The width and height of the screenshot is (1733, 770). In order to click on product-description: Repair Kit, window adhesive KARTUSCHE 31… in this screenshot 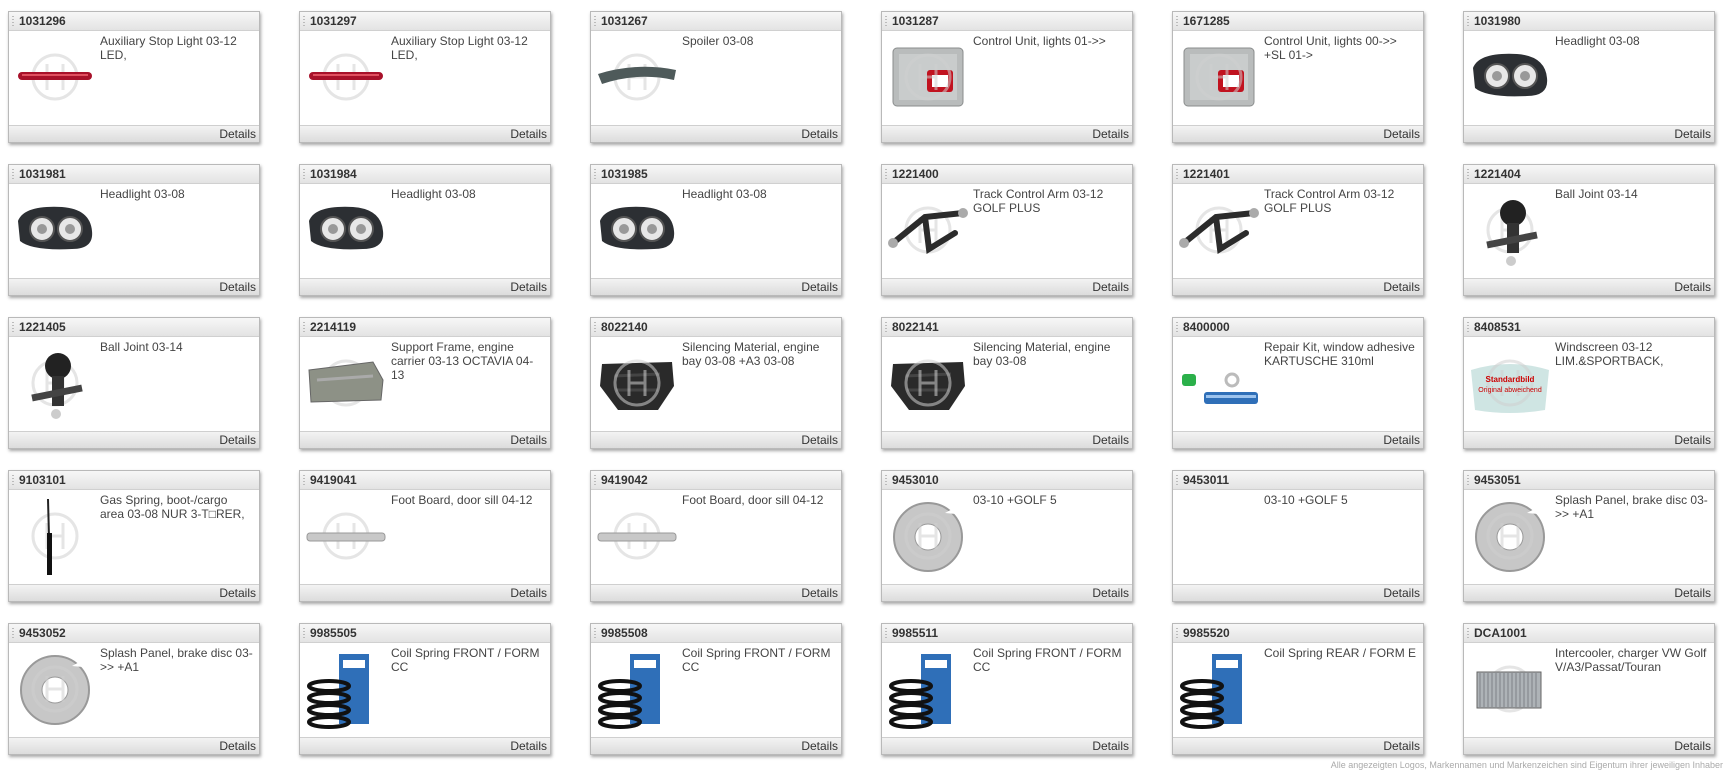, I will do `click(1340, 354)`.